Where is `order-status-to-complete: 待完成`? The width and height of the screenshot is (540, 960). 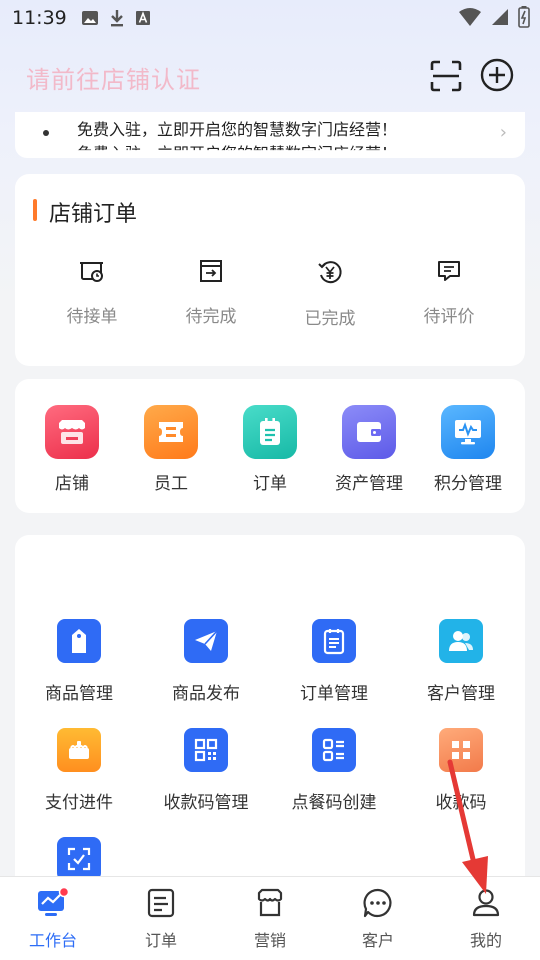 order-status-to-complete: 待完成 is located at coordinates (211, 292).